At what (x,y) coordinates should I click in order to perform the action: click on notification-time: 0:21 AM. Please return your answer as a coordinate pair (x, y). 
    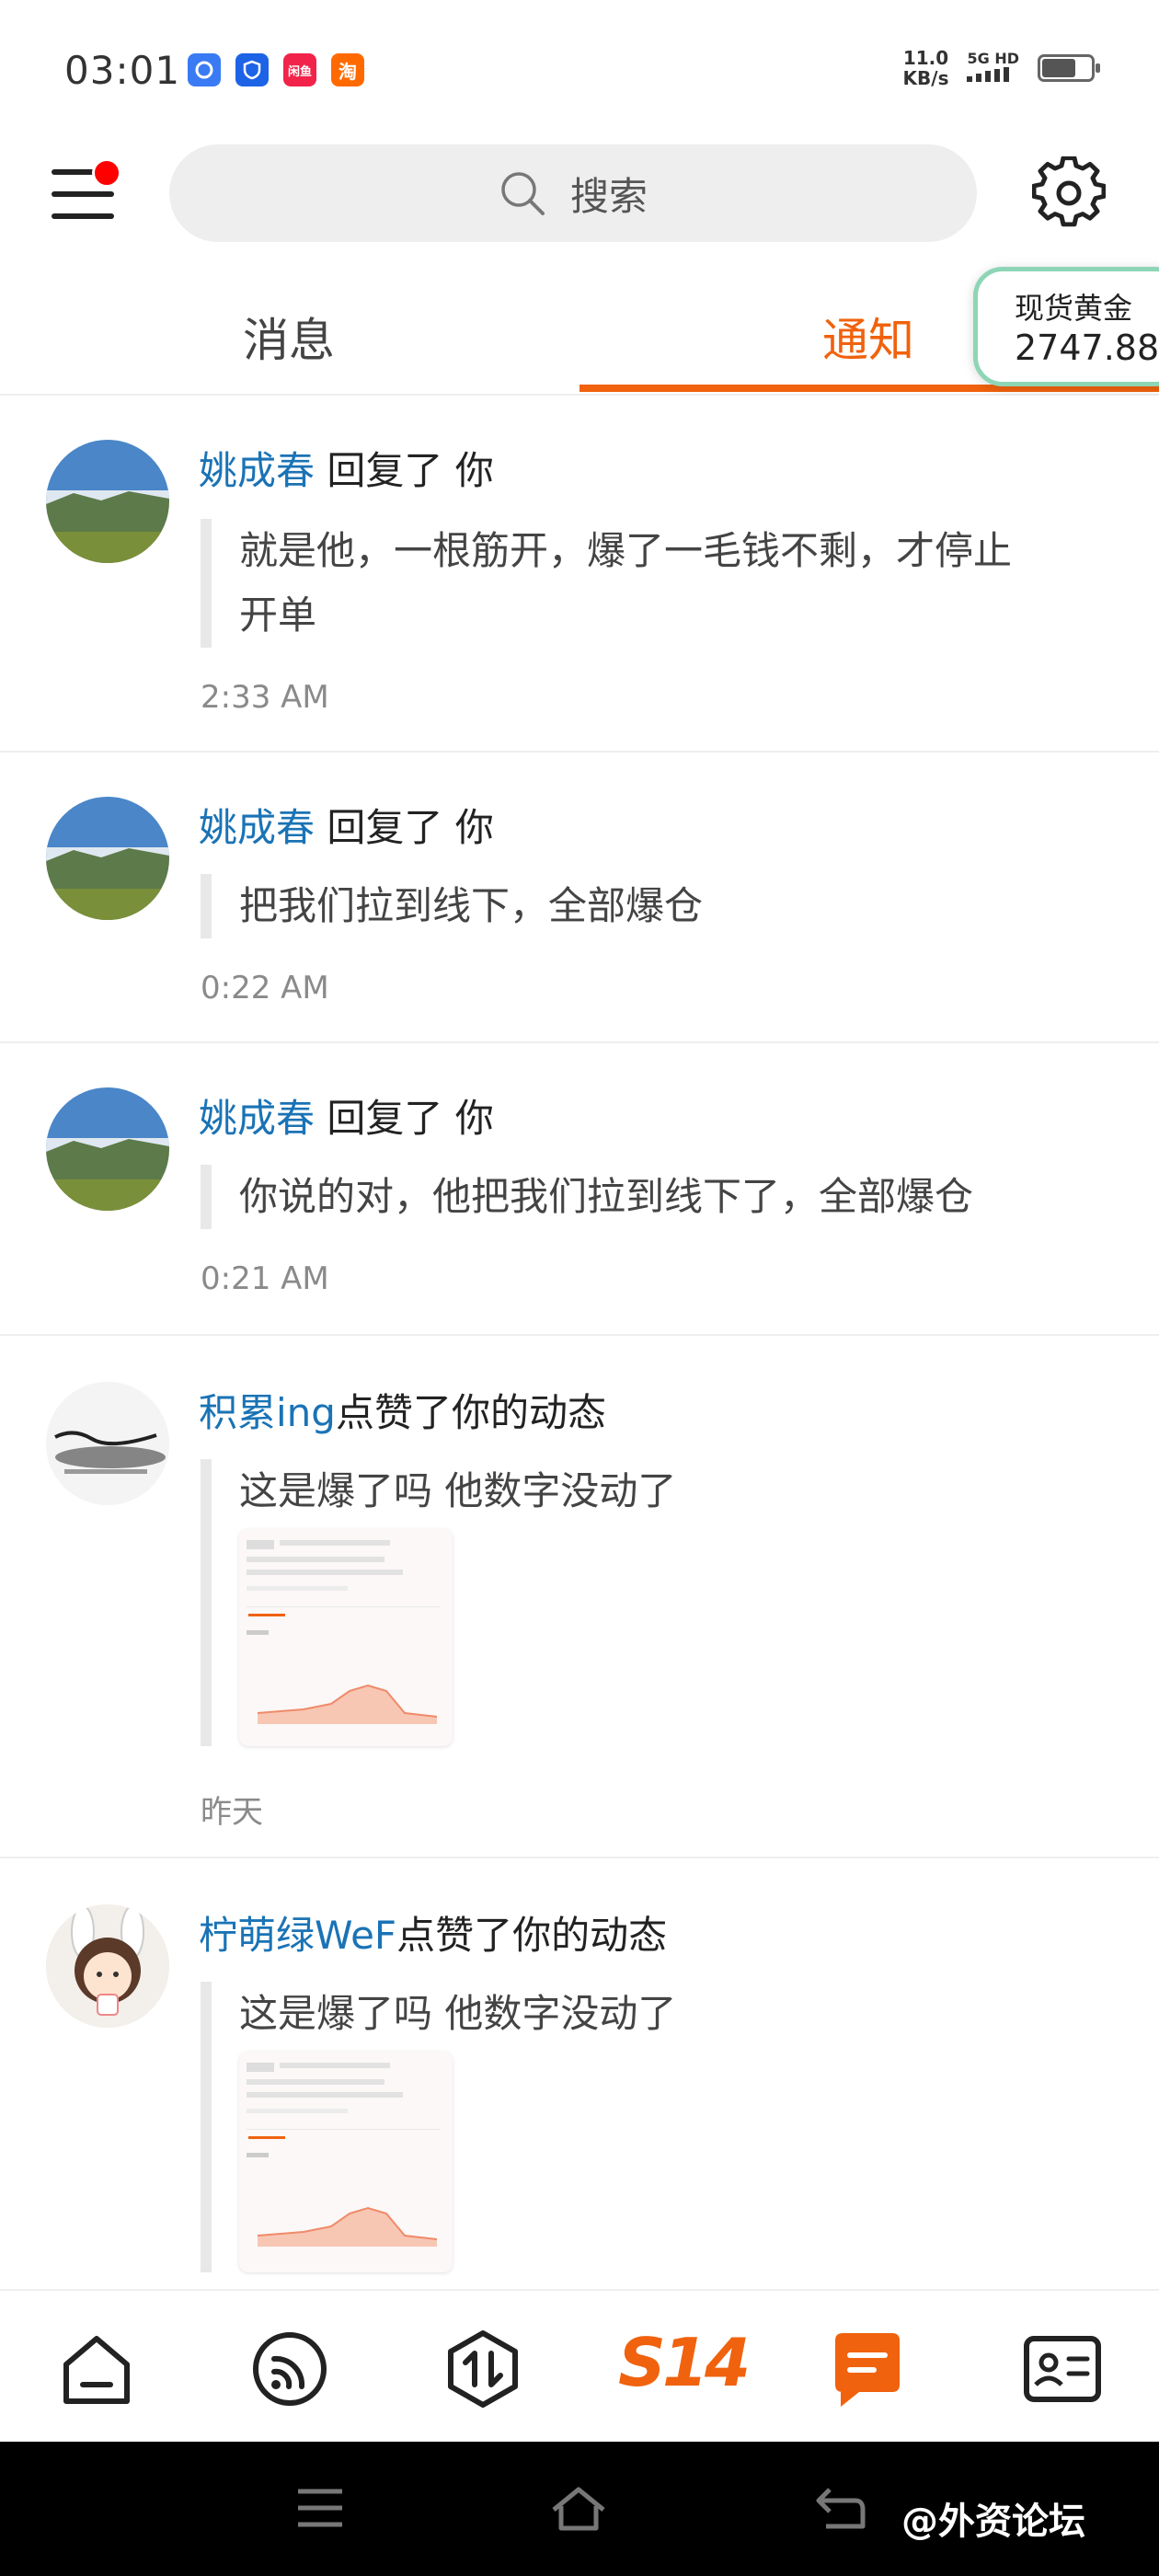
    Looking at the image, I should click on (265, 1278).